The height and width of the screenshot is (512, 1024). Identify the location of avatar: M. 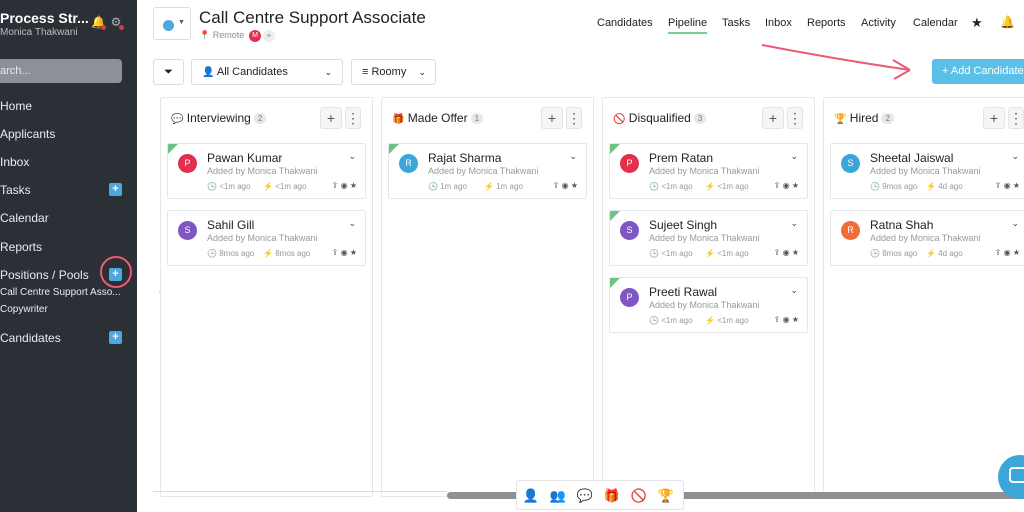
(255, 36).